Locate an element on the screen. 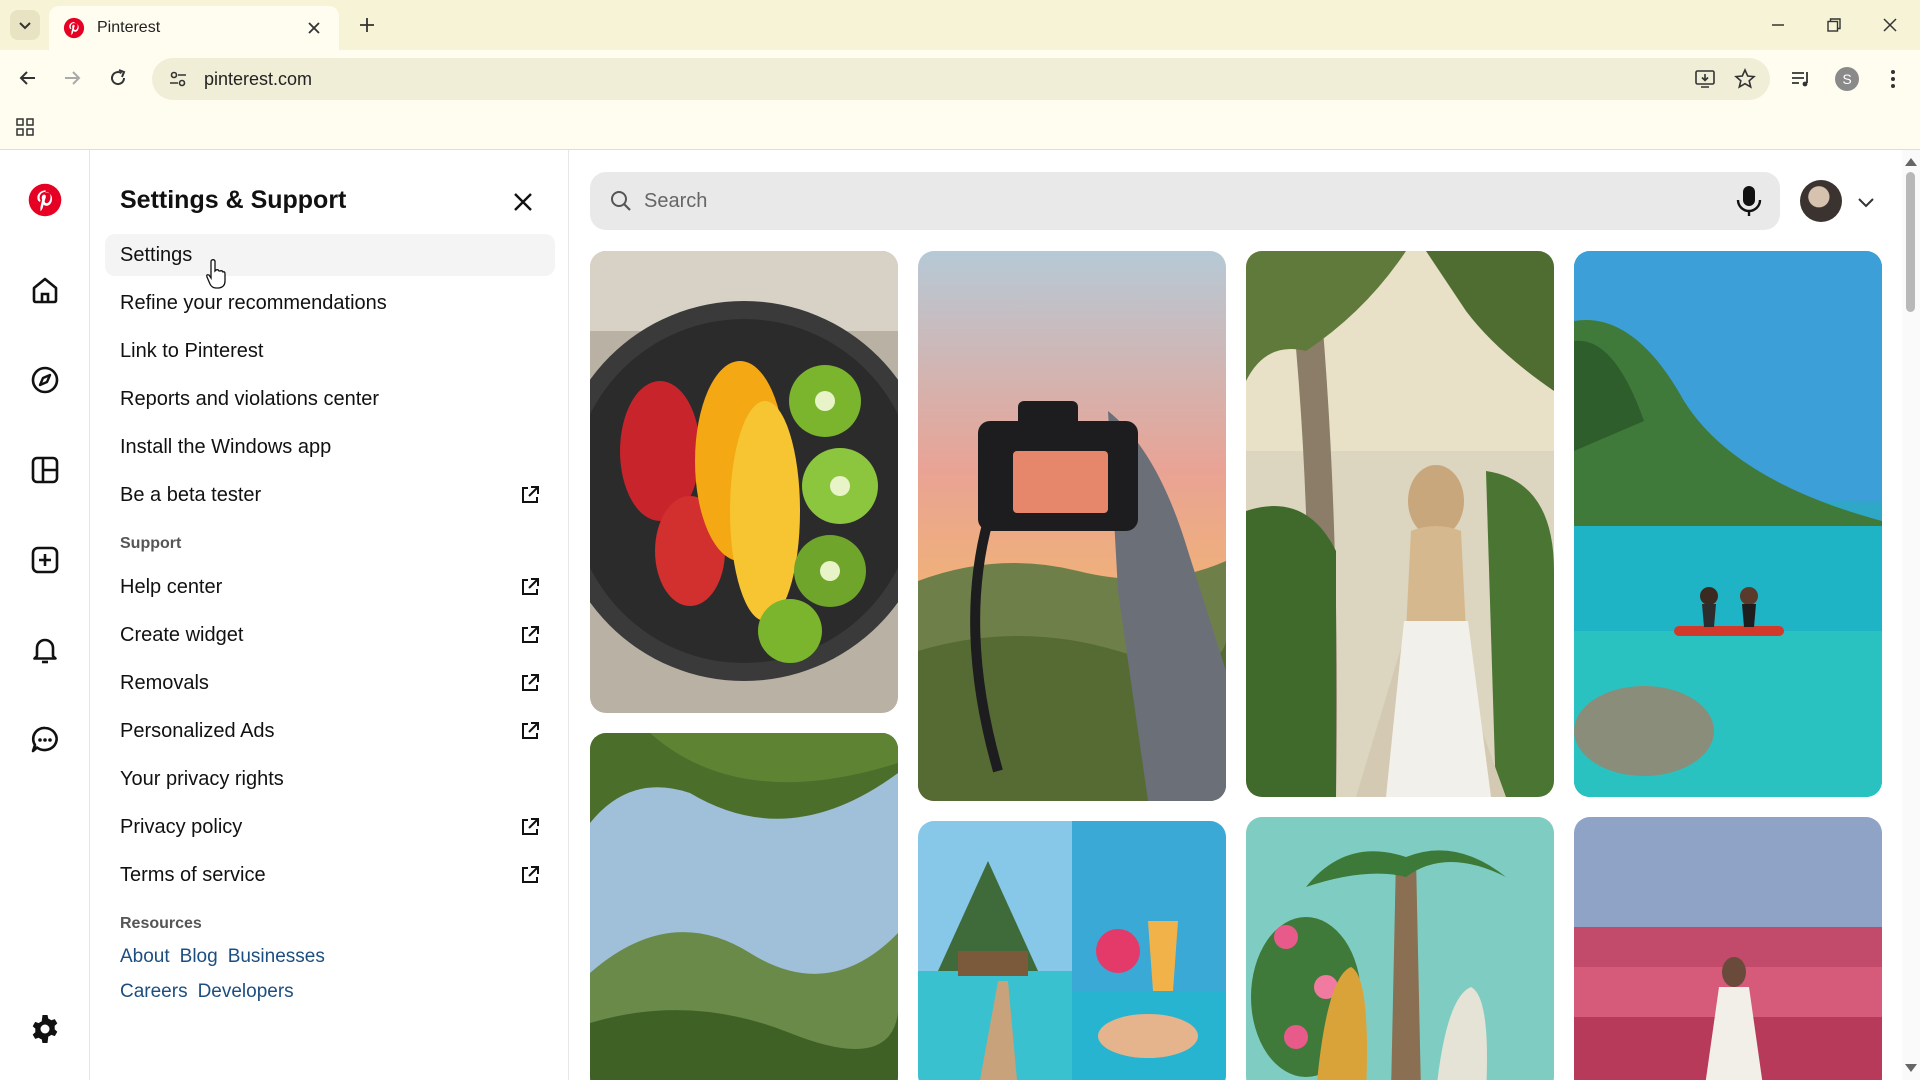  site-settings-icon is located at coordinates (178, 79).